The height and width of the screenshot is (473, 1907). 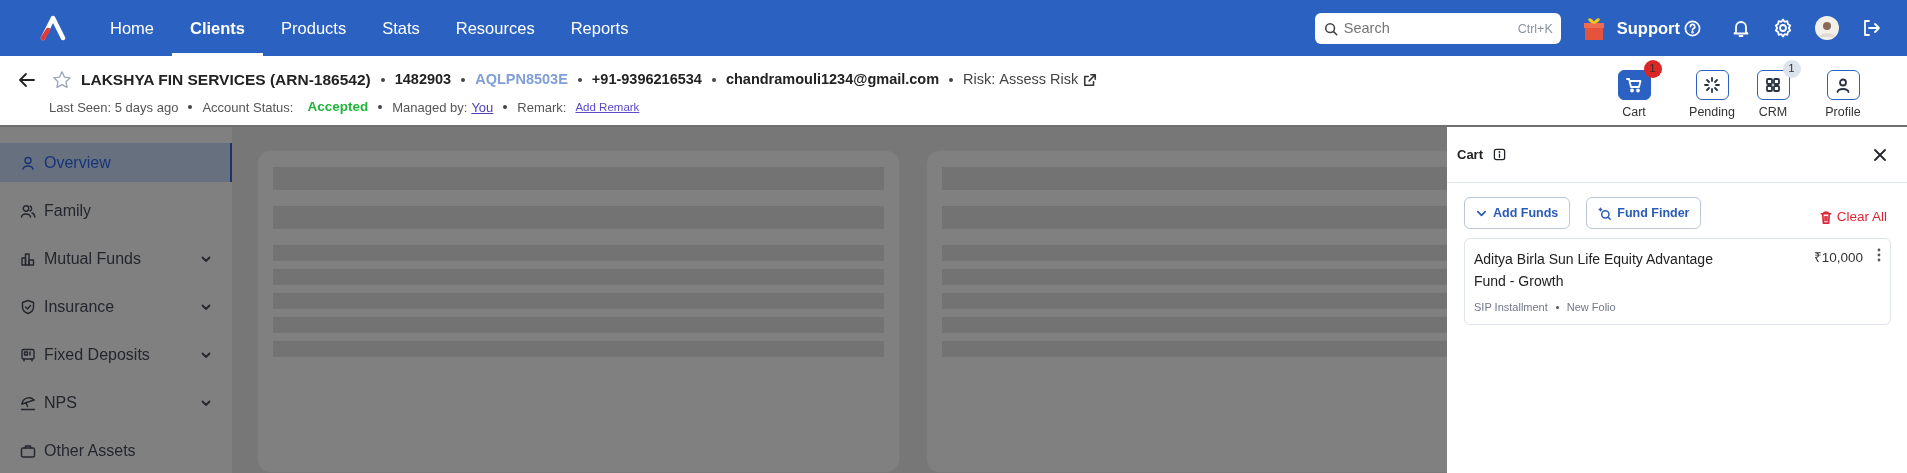 I want to click on person-icon, so click(x=28, y=162).